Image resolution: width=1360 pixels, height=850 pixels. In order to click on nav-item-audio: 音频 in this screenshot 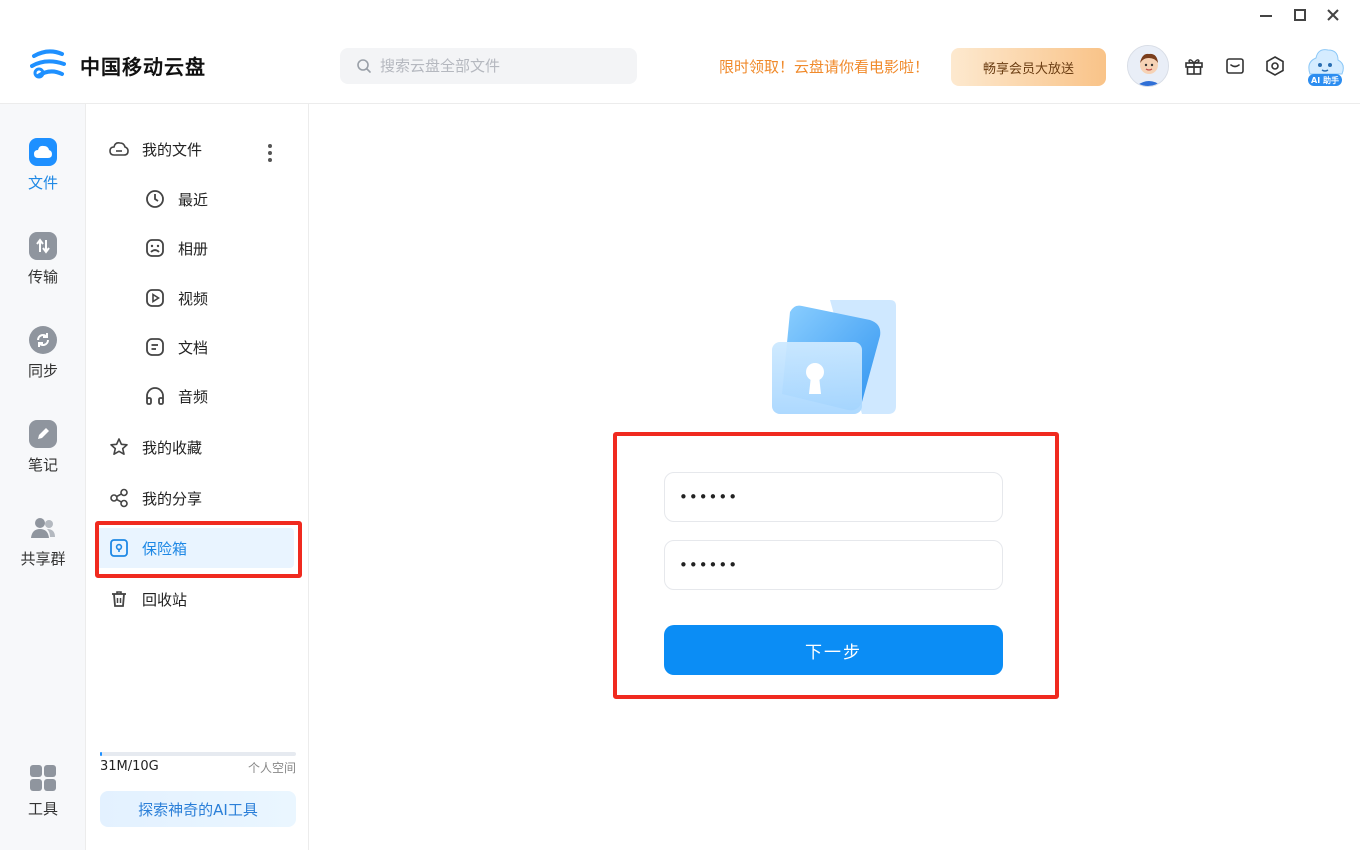, I will do `click(219, 396)`.